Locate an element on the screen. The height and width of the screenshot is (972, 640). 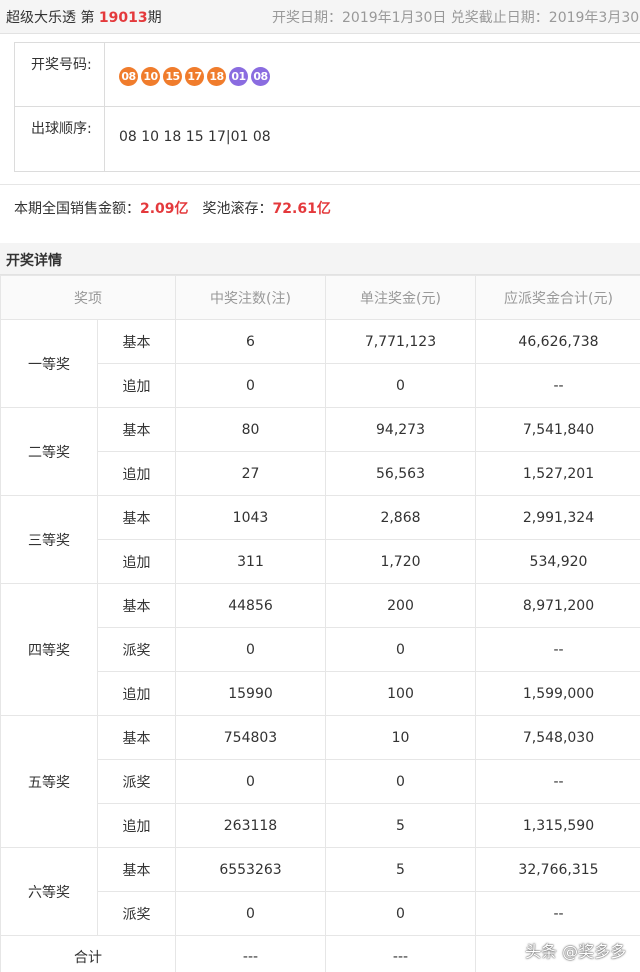
prize-level: 三等奖 is located at coordinates (49, 539).